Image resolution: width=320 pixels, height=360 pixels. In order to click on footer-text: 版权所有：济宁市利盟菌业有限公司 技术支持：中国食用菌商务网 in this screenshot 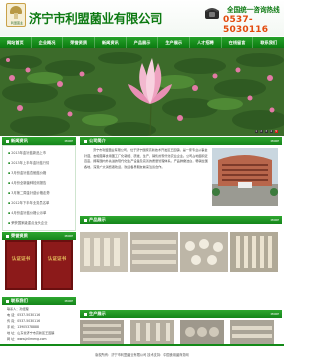, I will do `click(142, 355)`.